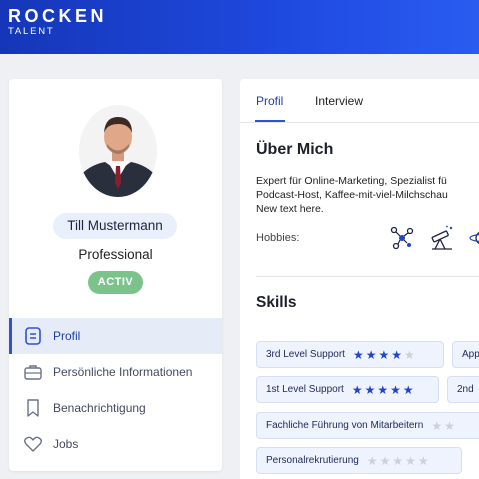 Image resolution: width=479 pixels, height=479 pixels. What do you see at coordinates (470, 354) in the screenshot?
I see `skill-label: App` at bounding box center [470, 354].